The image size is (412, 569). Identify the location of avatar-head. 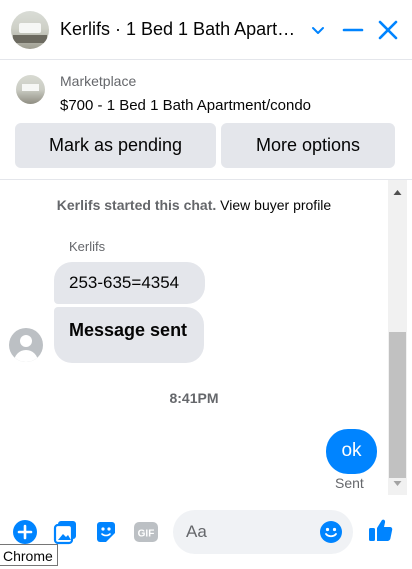
(26, 341).